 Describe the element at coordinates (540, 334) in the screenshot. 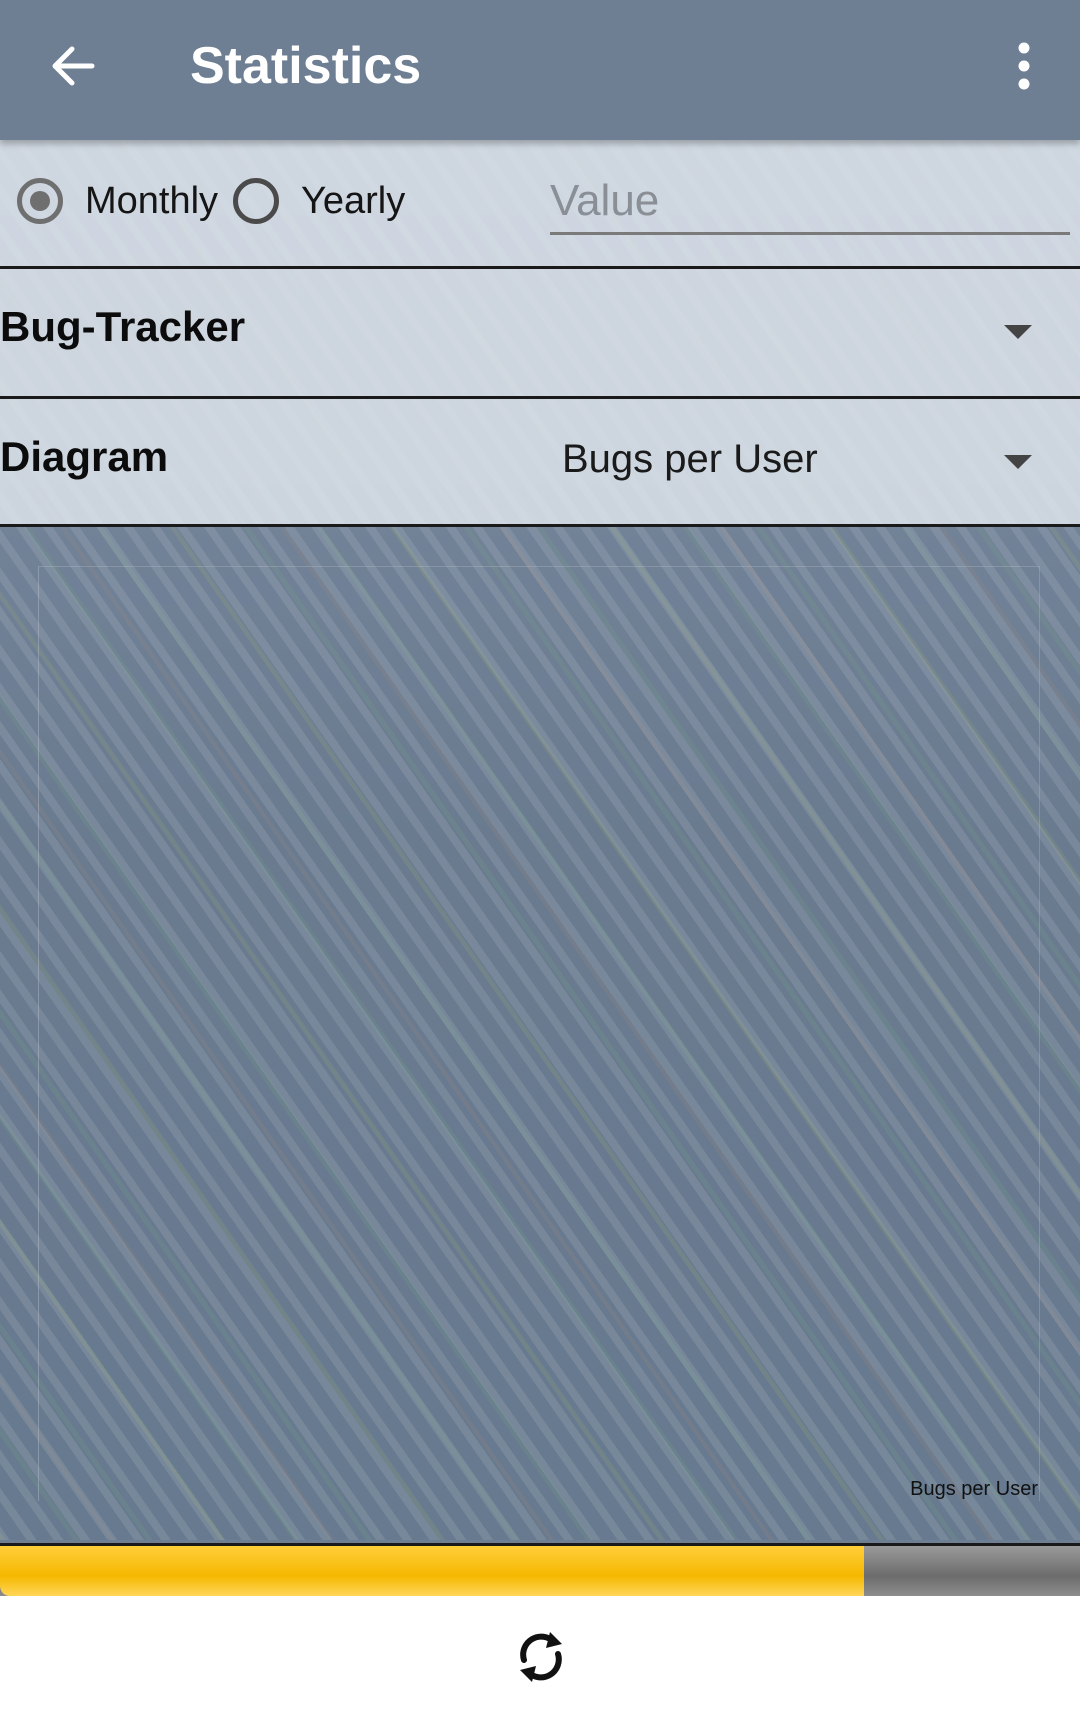

I see `bug-tracker-dropdown: Bug-Tracker` at that location.